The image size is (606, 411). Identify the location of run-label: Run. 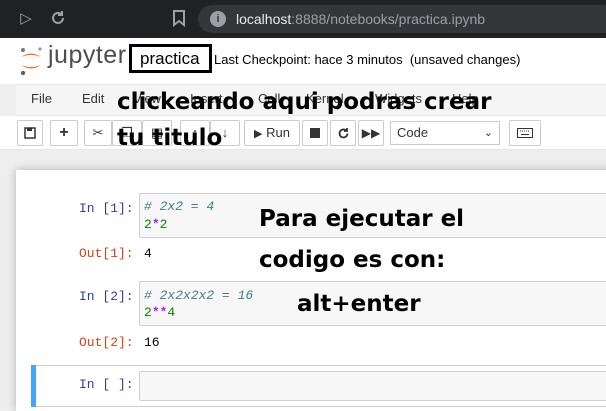
(278, 132).